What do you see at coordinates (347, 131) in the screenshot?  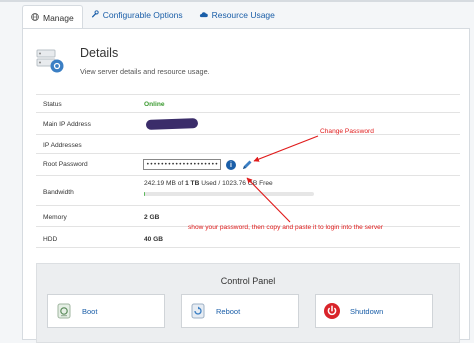 I see `change-password-annotation: Change Password` at bounding box center [347, 131].